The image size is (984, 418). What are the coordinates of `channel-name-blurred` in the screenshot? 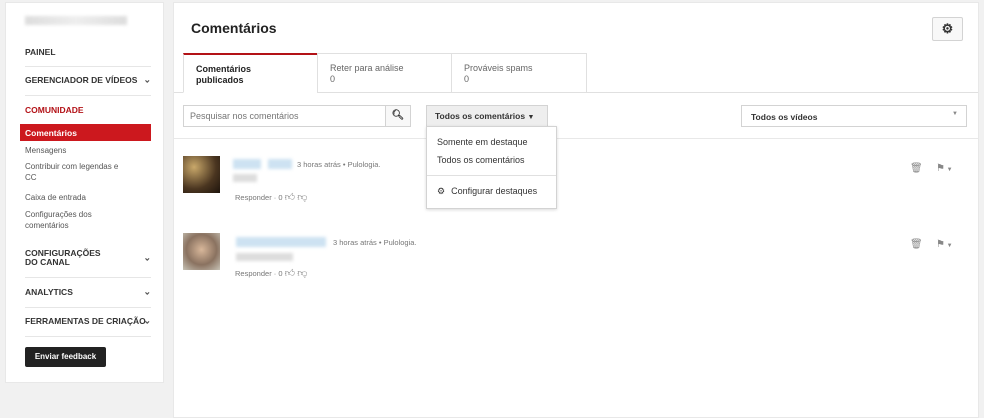 It's located at (76, 20).